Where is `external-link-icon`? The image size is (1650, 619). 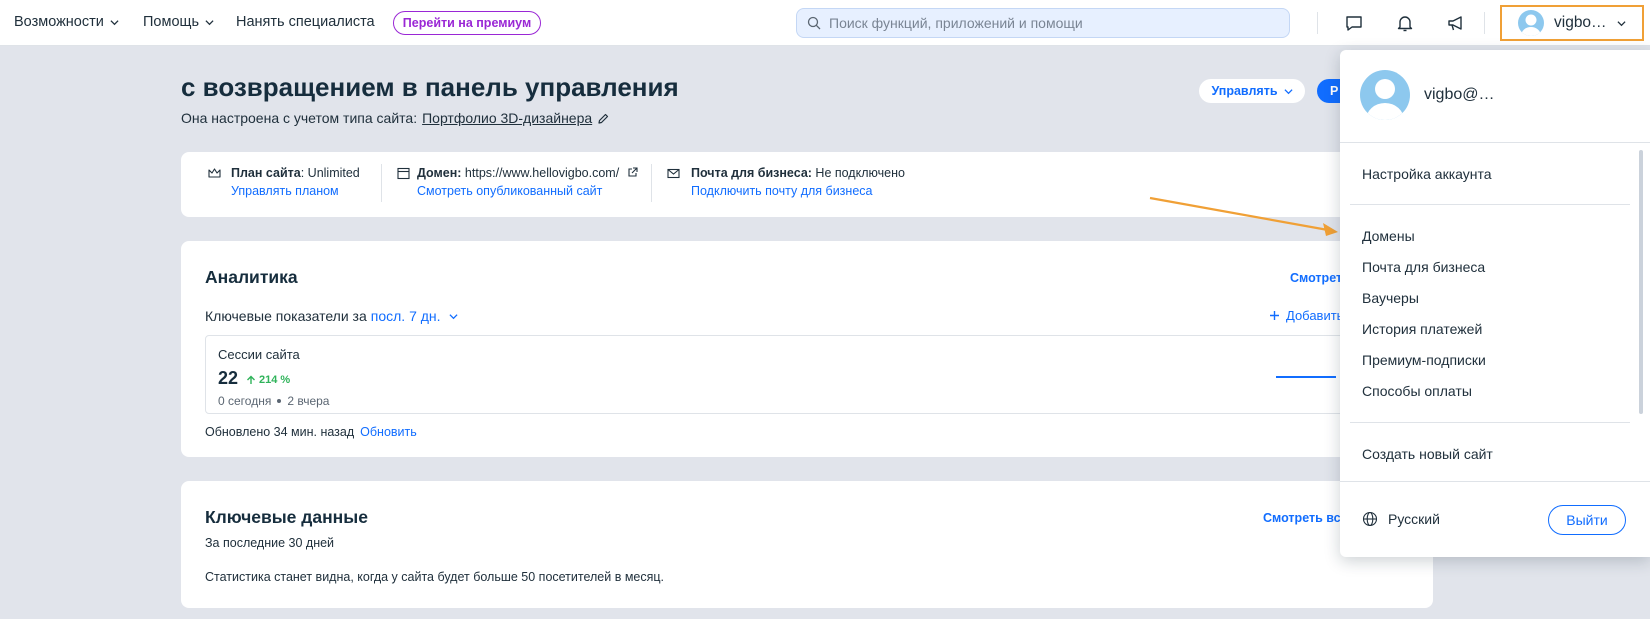
external-link-icon is located at coordinates (632, 172).